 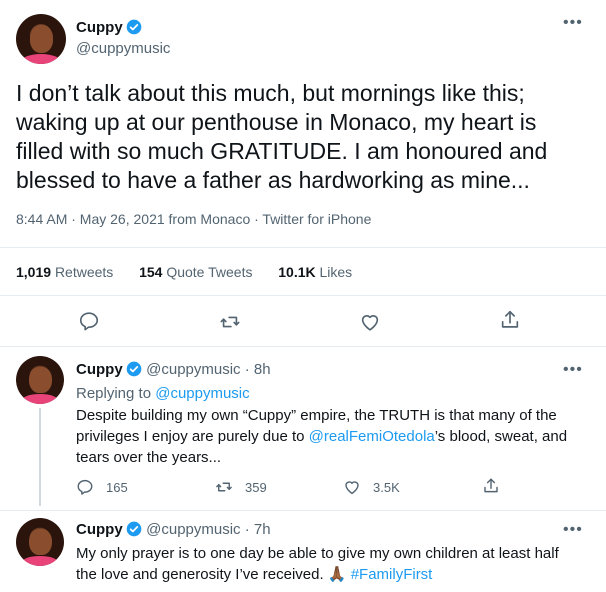 I want to click on praying-hands-emoji: 🙏🏾, so click(x=337, y=574).